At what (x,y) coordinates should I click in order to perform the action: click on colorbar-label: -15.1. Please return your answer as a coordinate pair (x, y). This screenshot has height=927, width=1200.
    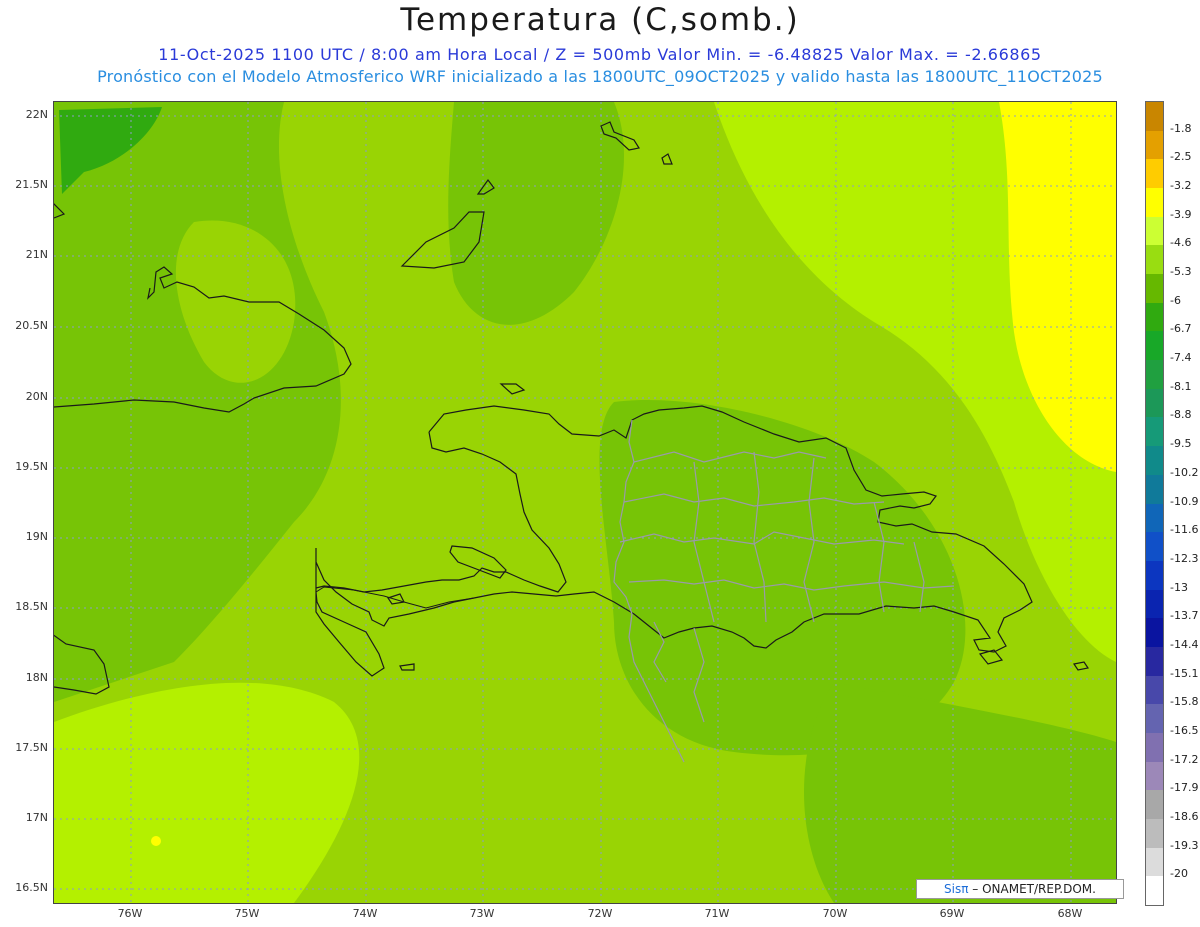
    Looking at the image, I should click on (1184, 673).